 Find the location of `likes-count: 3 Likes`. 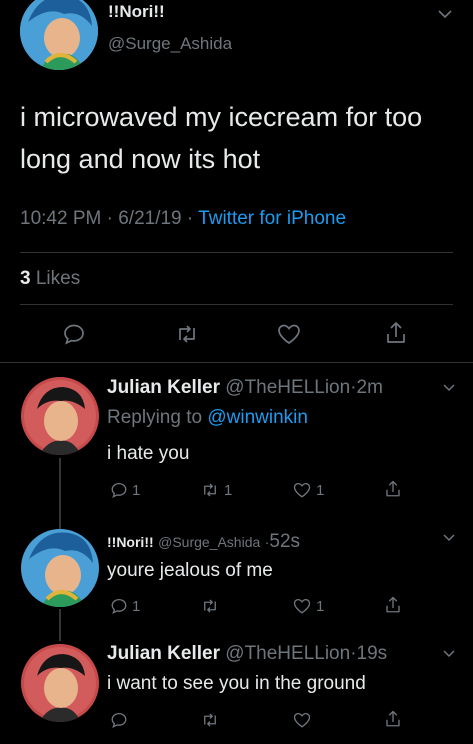

likes-count: 3 Likes is located at coordinates (50, 279).